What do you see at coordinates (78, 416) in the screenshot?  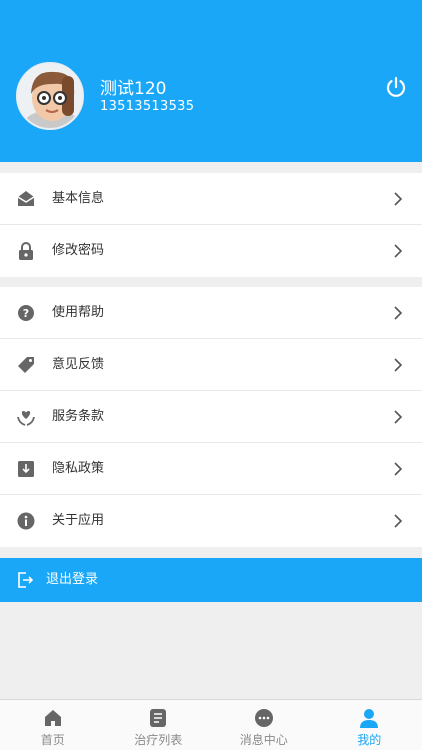 I see `menu-item-label: 服务条款` at bounding box center [78, 416].